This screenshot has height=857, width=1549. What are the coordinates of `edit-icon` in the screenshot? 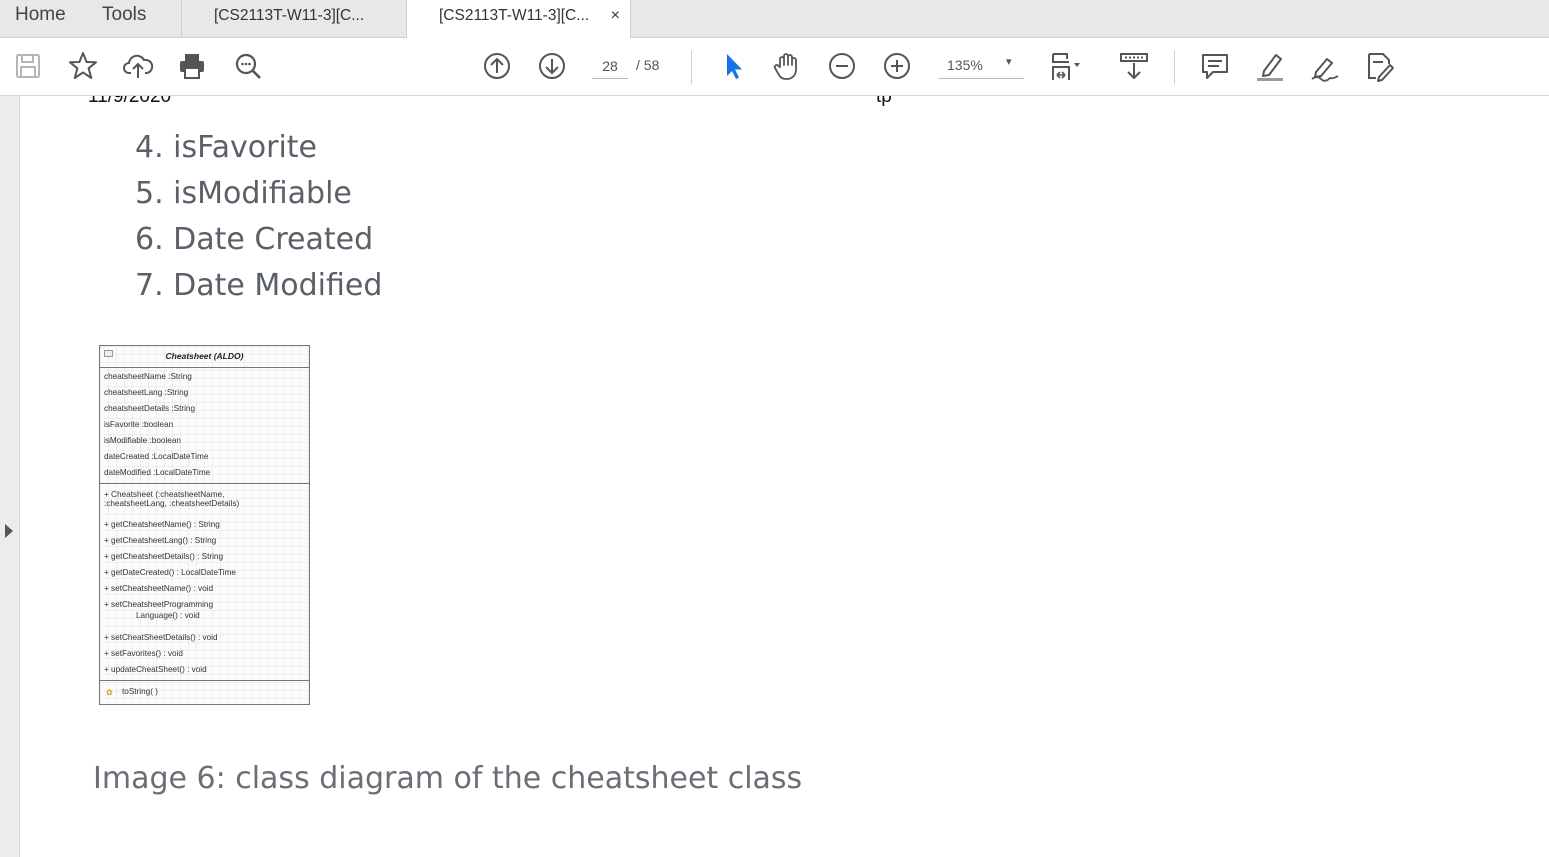 It's located at (1379, 66).